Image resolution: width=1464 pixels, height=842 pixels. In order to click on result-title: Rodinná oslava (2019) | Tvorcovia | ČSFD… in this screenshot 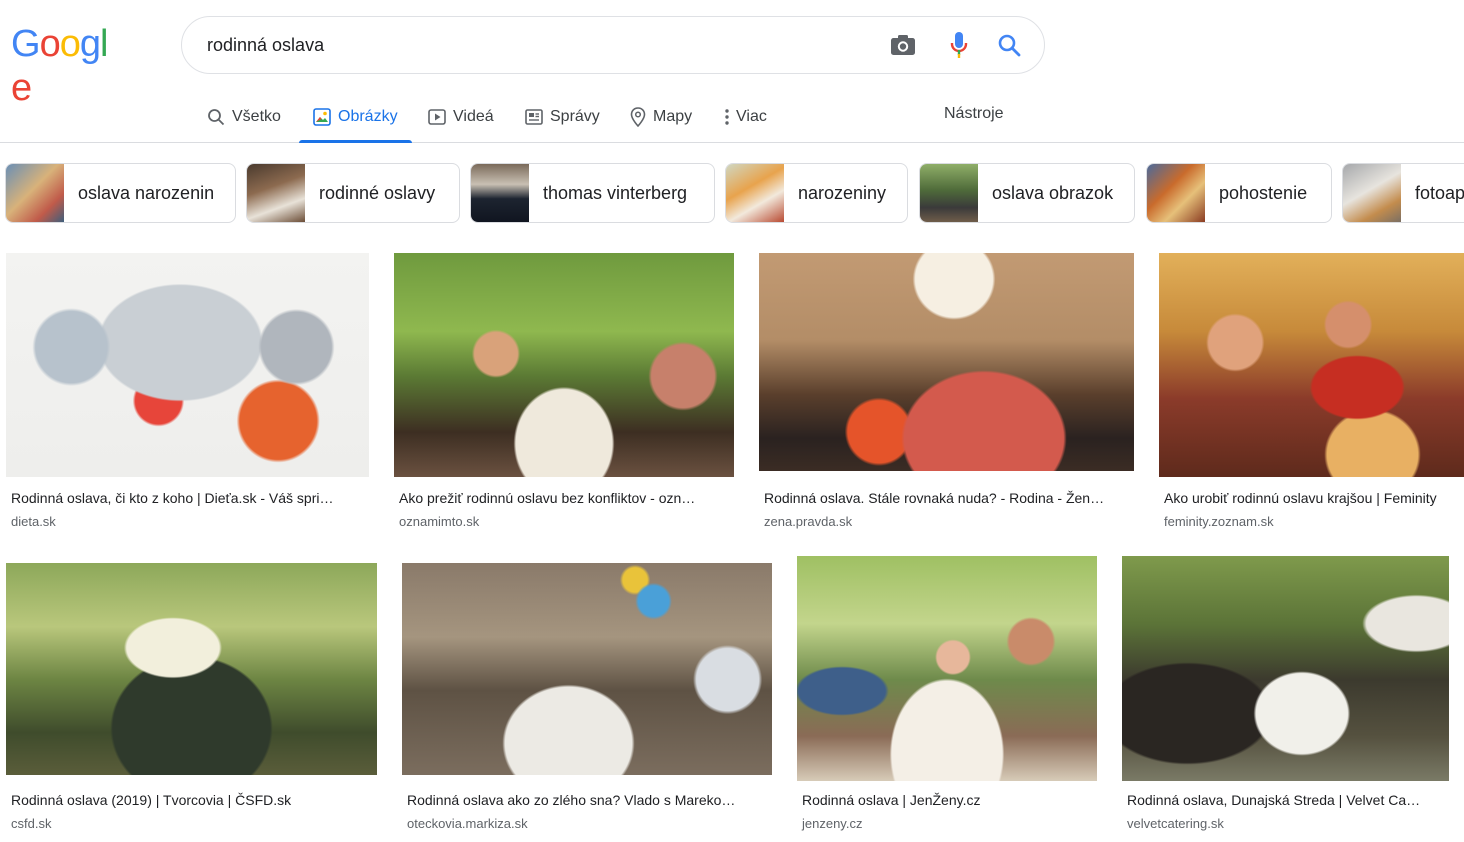, I will do `click(191, 800)`.